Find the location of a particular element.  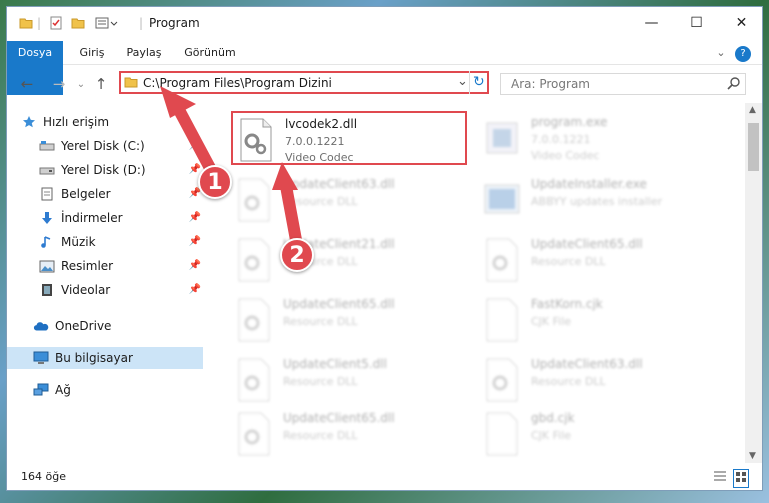

annotation-arrows is located at coordinates (231, 166).